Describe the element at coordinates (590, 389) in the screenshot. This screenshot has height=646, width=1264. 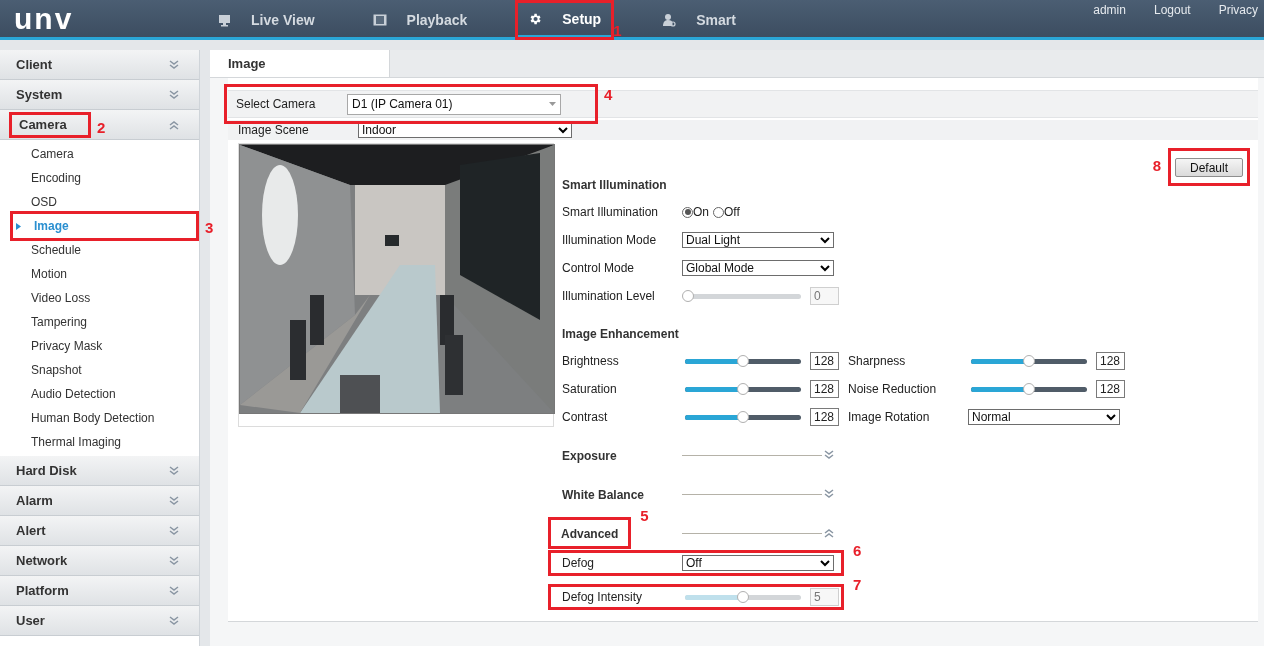
I see `field-label: Saturation` at that location.